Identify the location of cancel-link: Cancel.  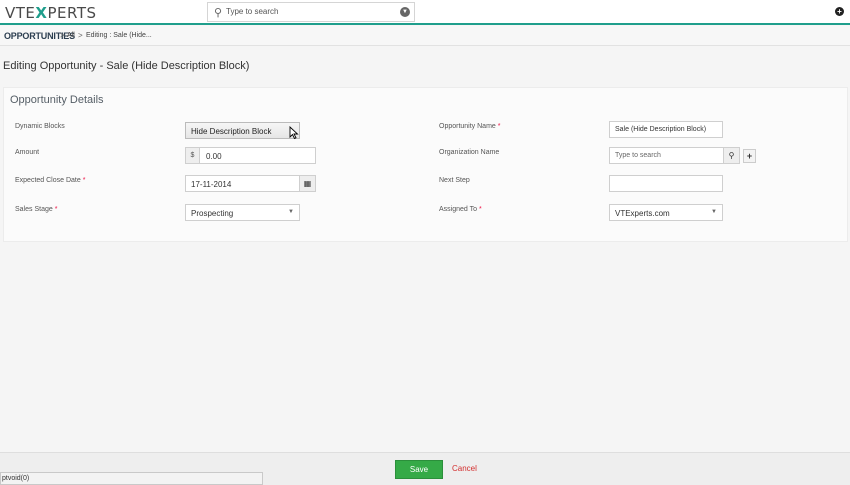
(464, 468).